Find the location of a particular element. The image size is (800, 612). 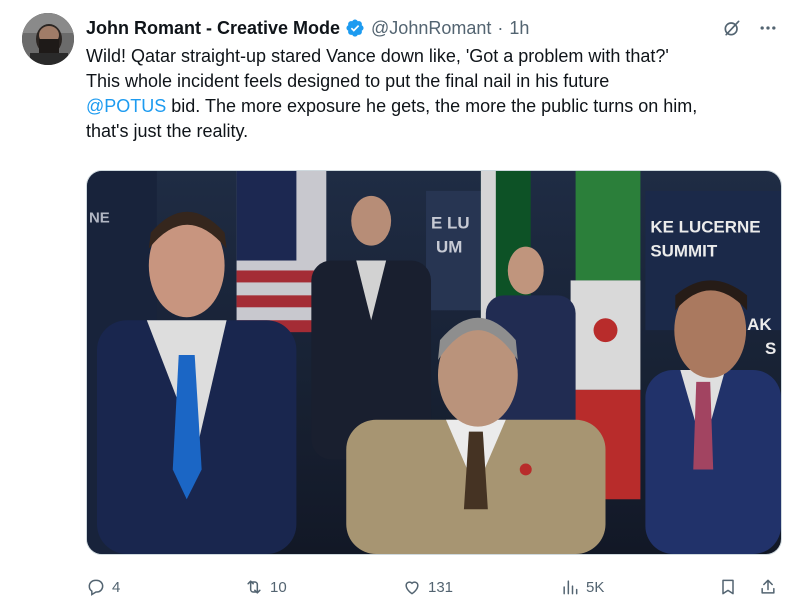

bookmark-button is located at coordinates (728, 587).